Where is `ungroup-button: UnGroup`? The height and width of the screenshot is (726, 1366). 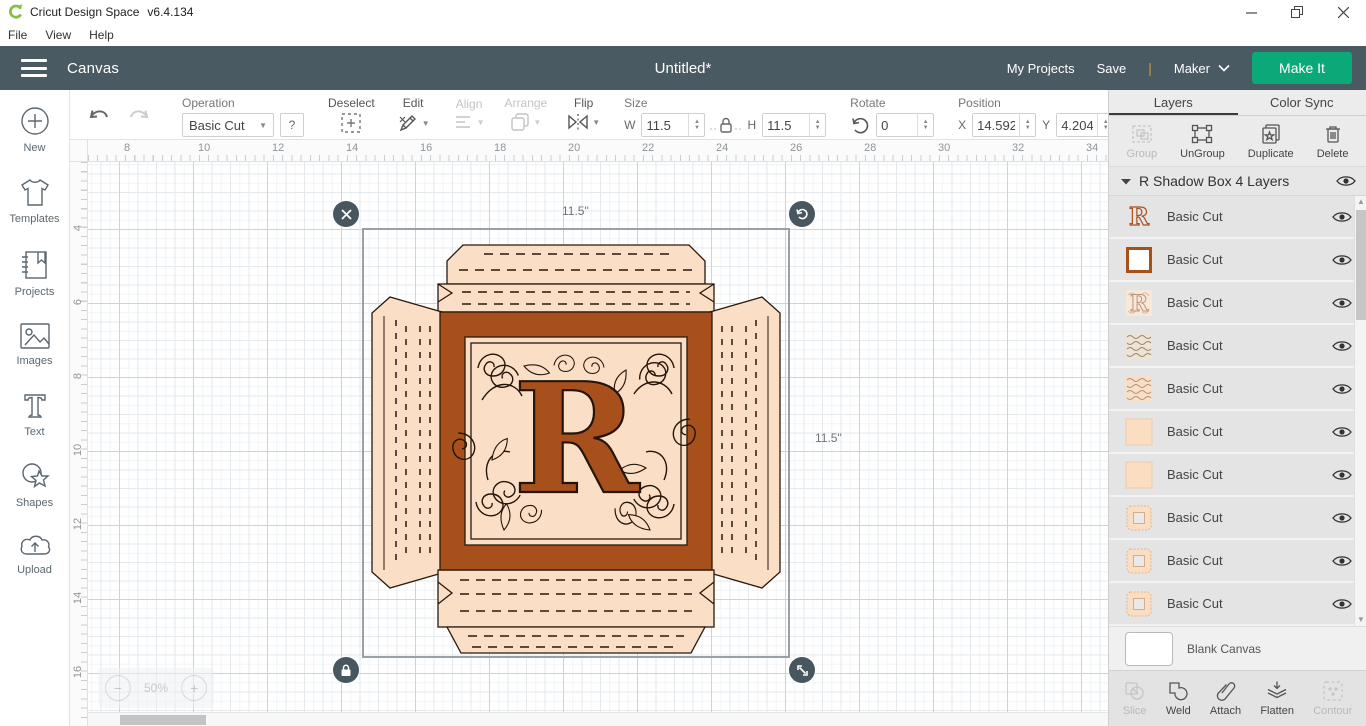 ungroup-button: UnGroup is located at coordinates (1202, 141).